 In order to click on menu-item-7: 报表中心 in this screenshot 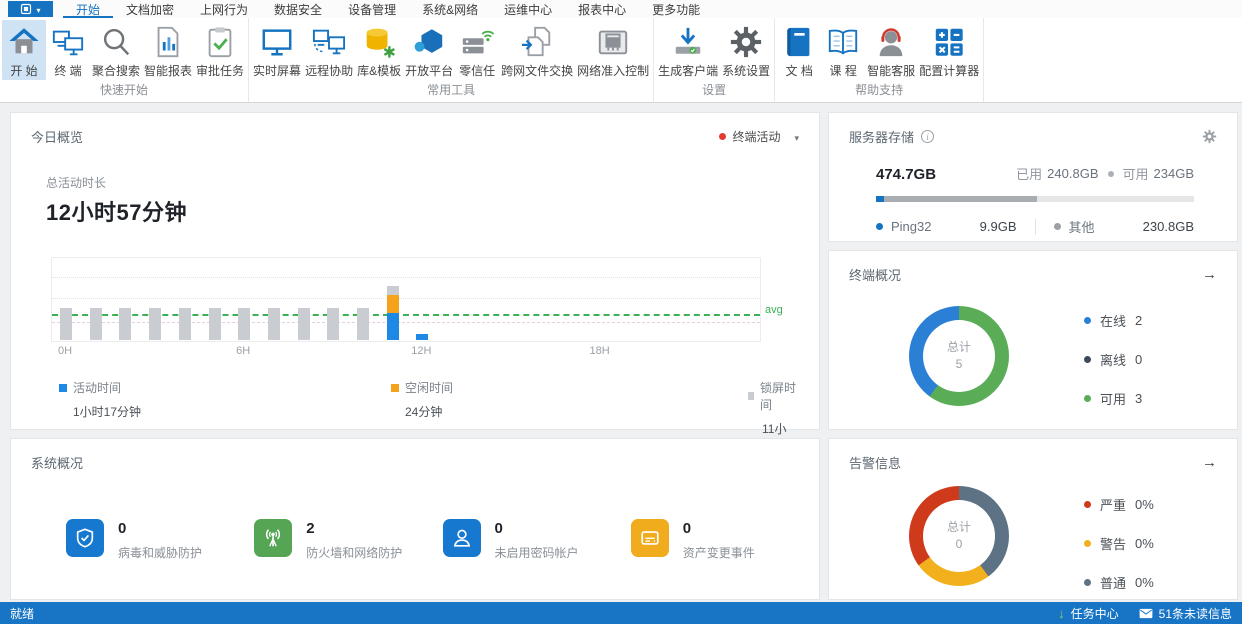, I will do `click(602, 9)`.